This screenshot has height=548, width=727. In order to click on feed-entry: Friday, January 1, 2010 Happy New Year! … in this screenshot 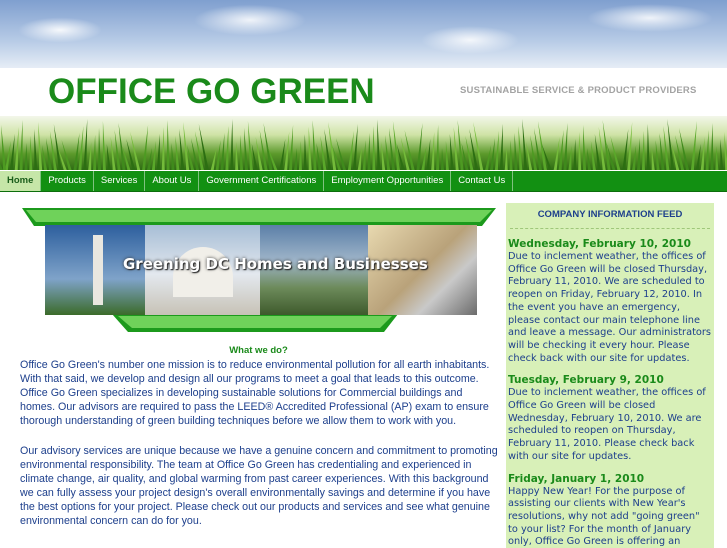, I will do `click(610, 510)`.